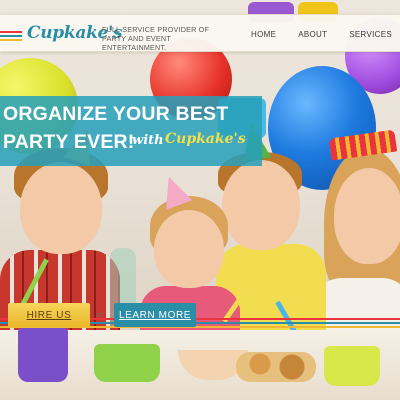 The image size is (400, 400). Describe the element at coordinates (69, 142) in the screenshot. I see `hero-headline-line2: PARTY EVER!` at that location.